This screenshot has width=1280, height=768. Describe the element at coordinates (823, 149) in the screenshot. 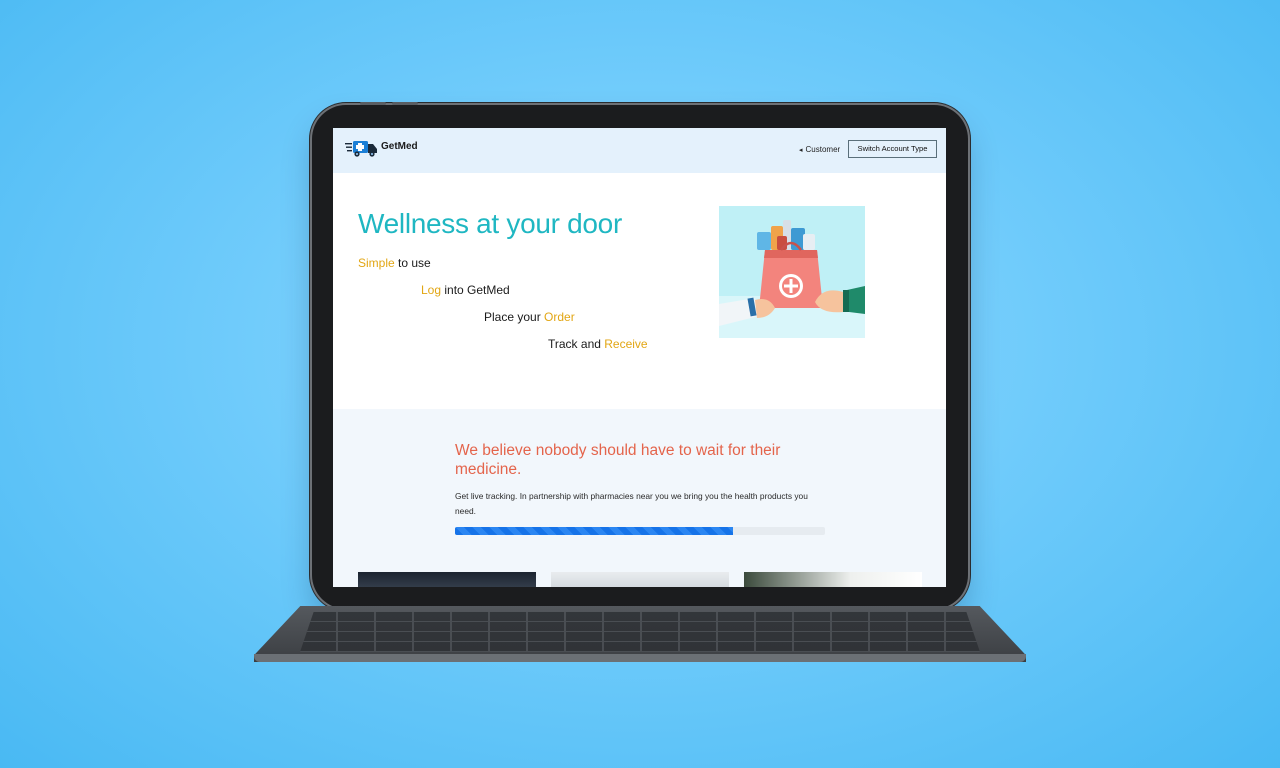

I see `account-role-label: Customer` at that location.